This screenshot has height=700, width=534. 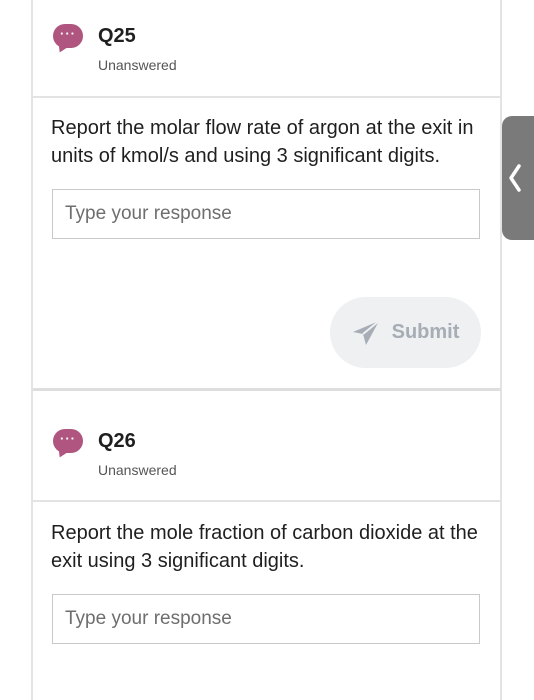 I want to click on question-header-q25: ··· Q25 Unanswered, so click(x=267, y=49).